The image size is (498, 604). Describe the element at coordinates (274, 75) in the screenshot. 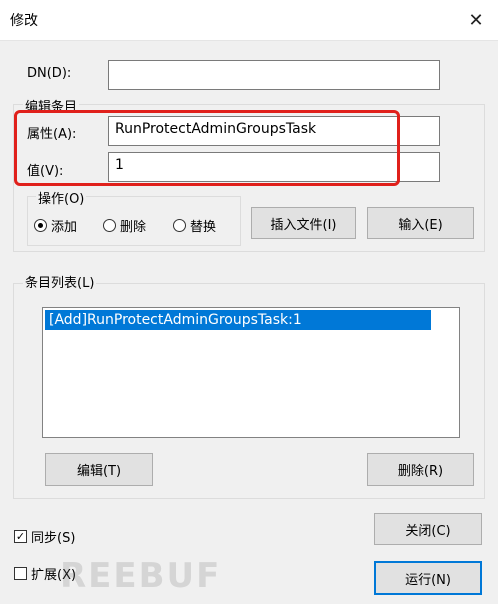

I see `dn-field` at that location.